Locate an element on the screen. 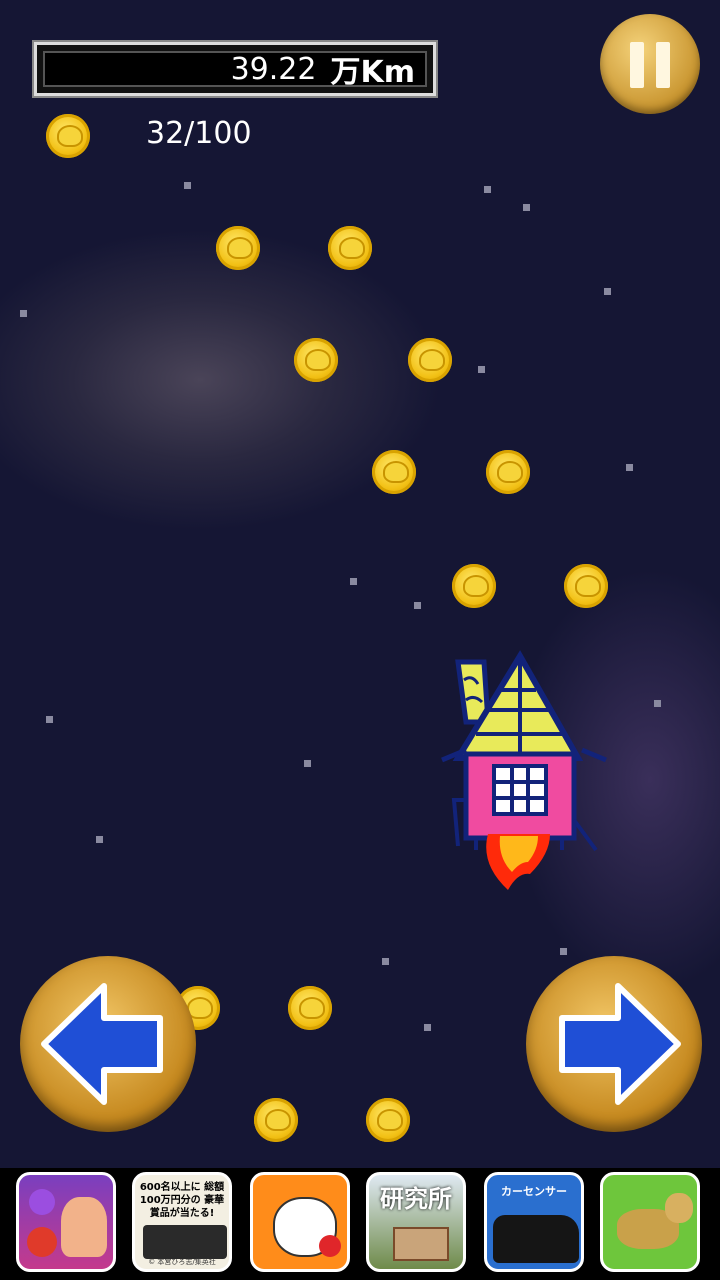 The image size is (720, 1280). move-right-button is located at coordinates (614, 1044).